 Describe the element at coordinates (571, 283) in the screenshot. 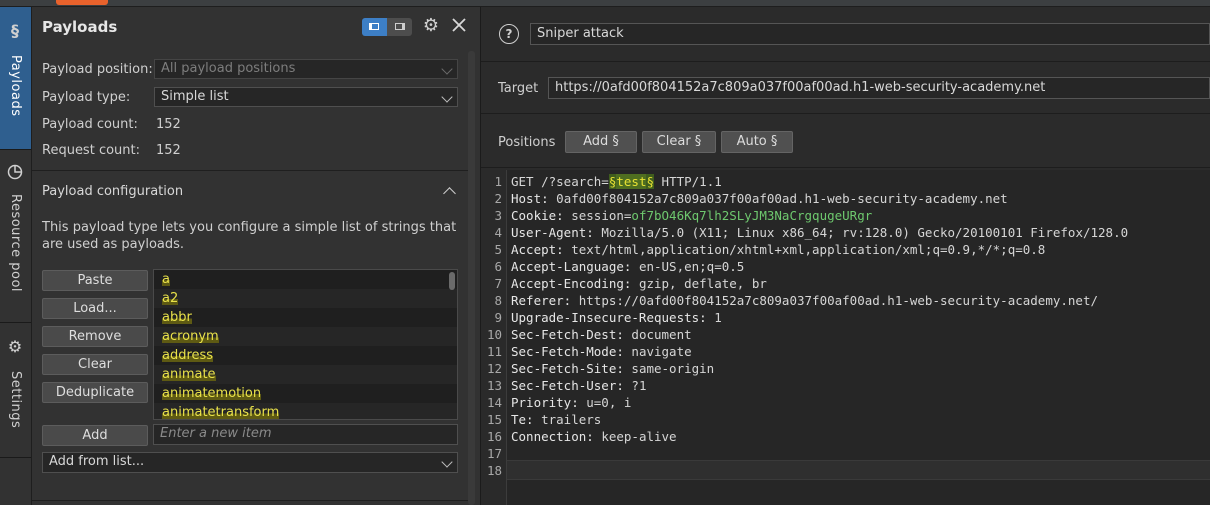

I see `header-name: Accept-Encoding:` at that location.